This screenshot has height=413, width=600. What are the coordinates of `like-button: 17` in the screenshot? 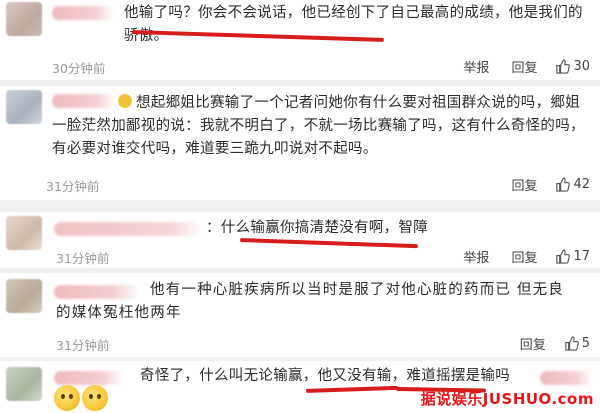 It's located at (572, 256).